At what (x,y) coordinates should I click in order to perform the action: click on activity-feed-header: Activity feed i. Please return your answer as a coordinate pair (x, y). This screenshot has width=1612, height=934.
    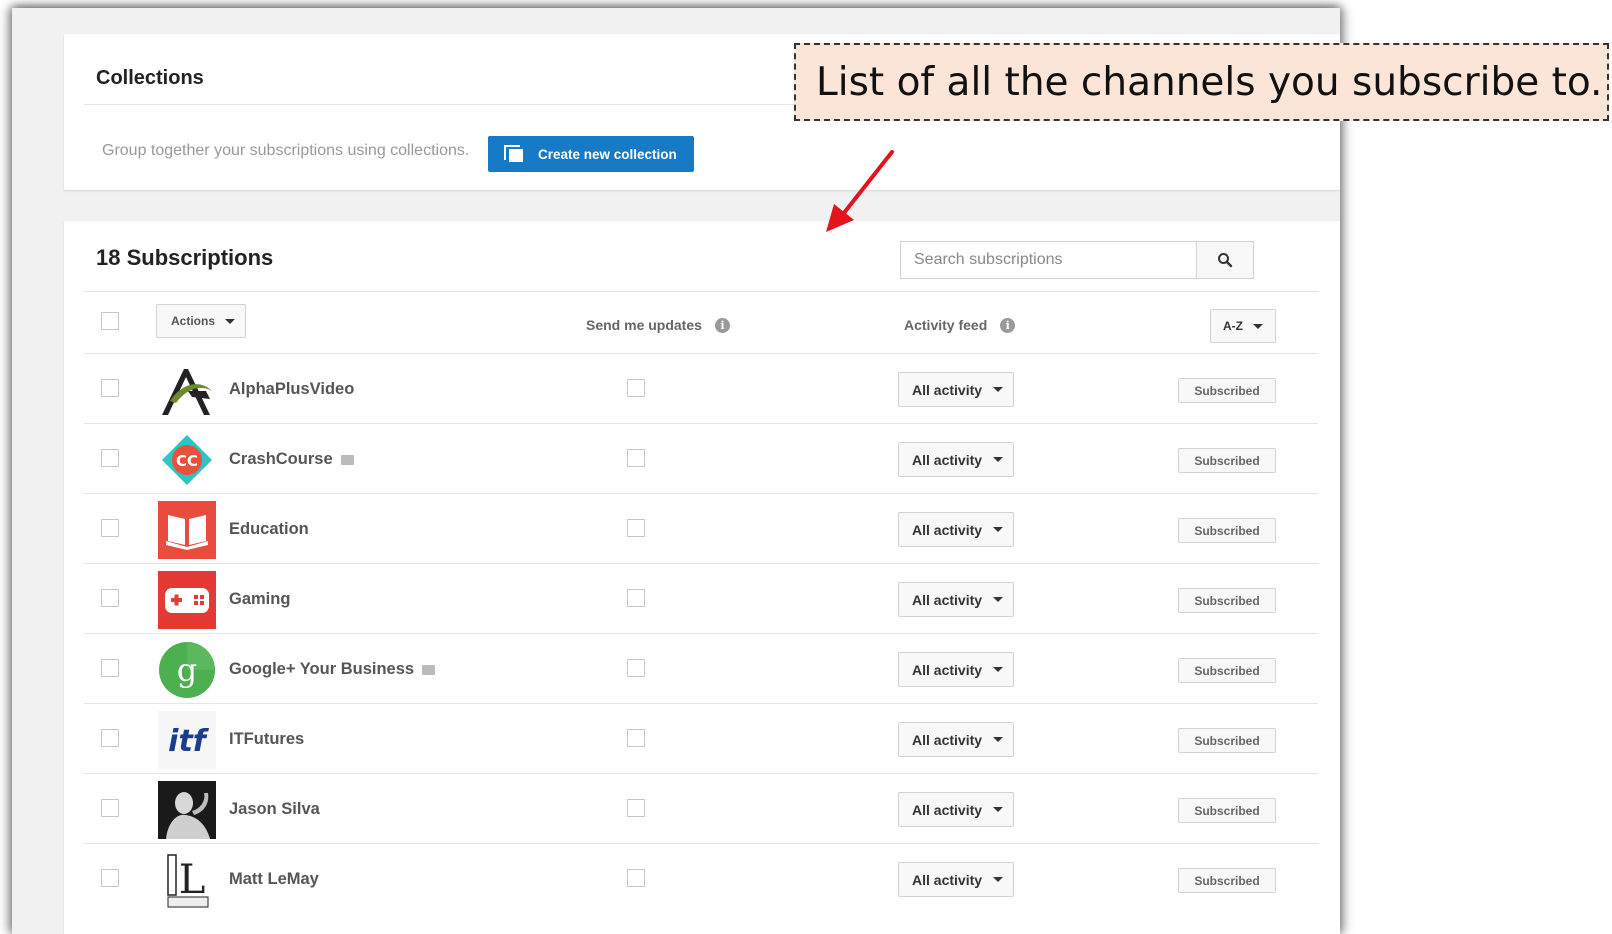
    Looking at the image, I should click on (960, 325).